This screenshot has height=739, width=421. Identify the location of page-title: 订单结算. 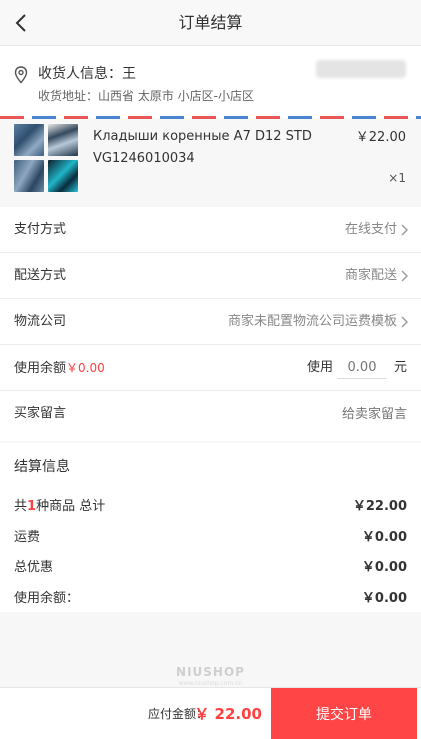
(210, 22).